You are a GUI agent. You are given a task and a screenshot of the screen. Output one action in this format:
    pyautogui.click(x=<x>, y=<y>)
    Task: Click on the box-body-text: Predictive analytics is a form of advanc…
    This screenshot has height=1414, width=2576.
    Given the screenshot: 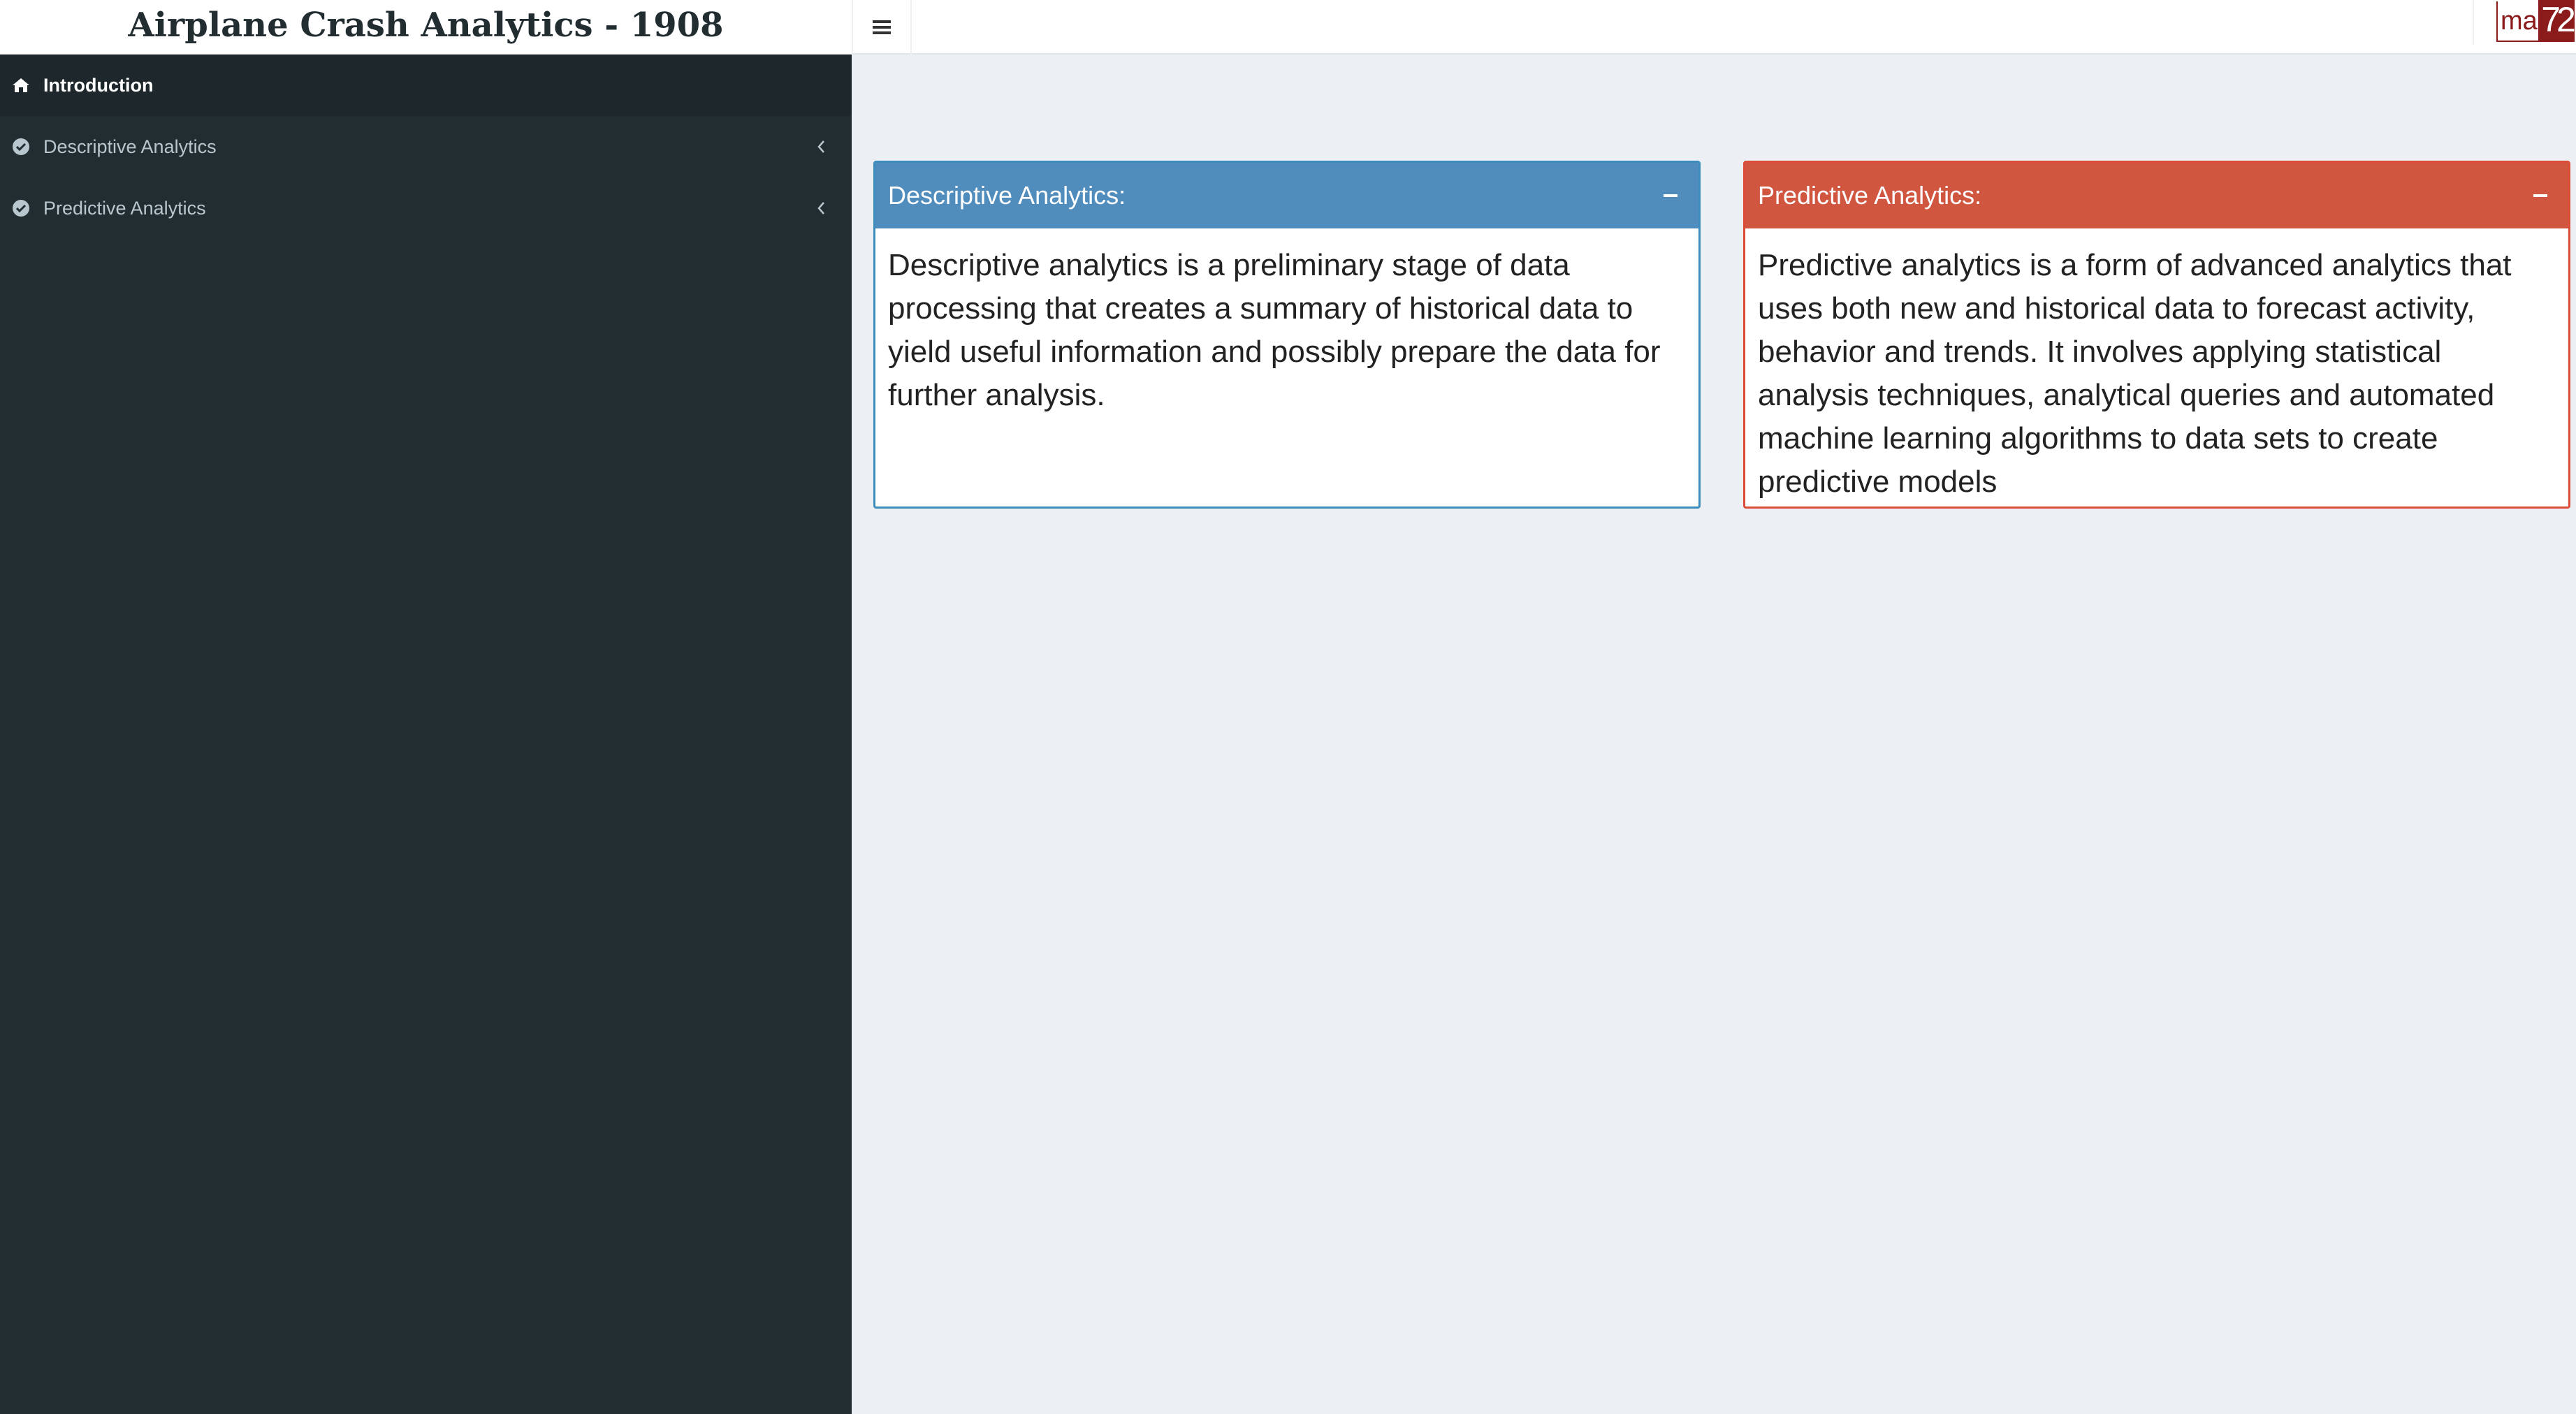 What is the action you would take?
    pyautogui.click(x=2135, y=373)
    